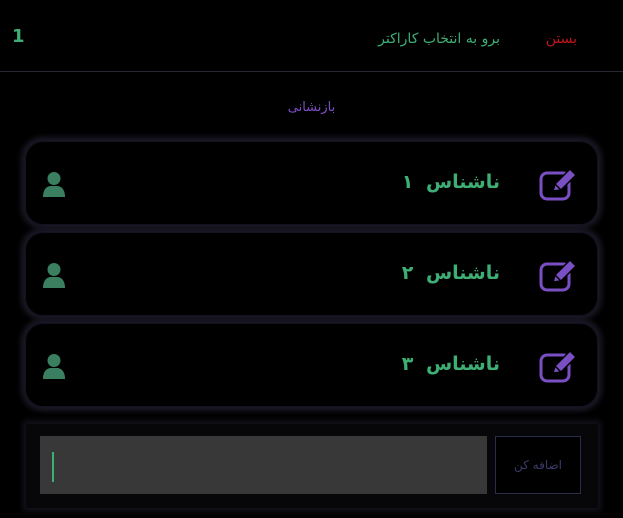  Describe the element at coordinates (311, 365) in the screenshot. I see `character-card-3: ناشناس ۳` at that location.